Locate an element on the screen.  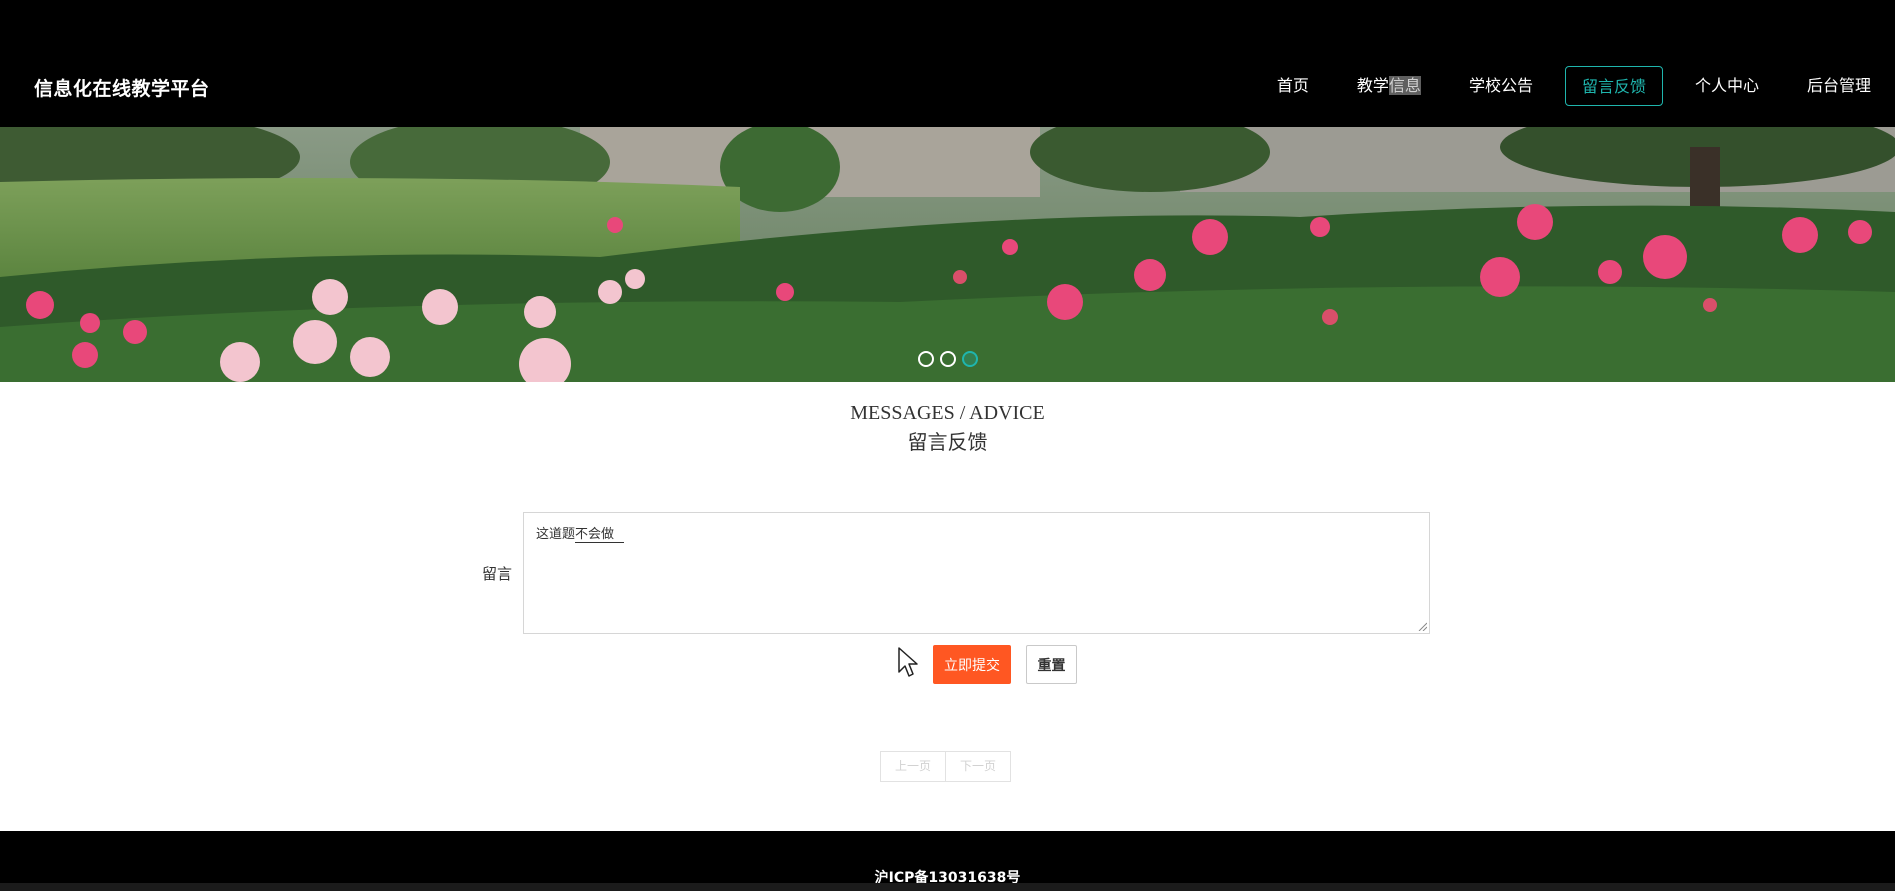
mouse-cursor-icon is located at coordinates (908, 662).